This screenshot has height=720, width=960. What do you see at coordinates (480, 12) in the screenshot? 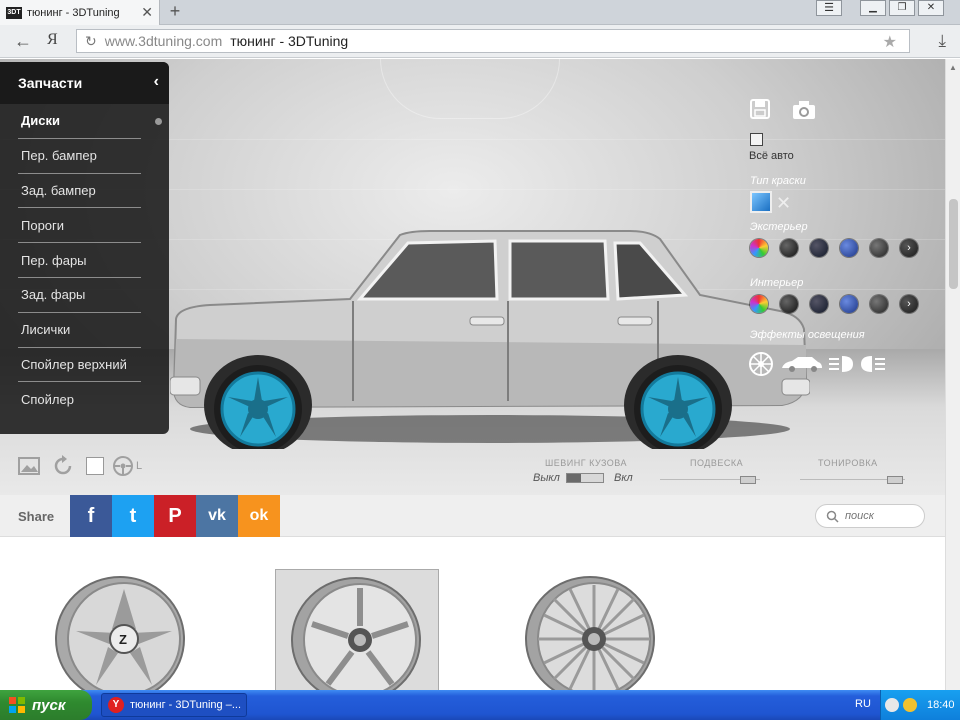
I see `tab-strip: 3DT тюнинг - 3DTuning ✕ + ☰ ▁ ❐ ✕` at bounding box center [480, 12].